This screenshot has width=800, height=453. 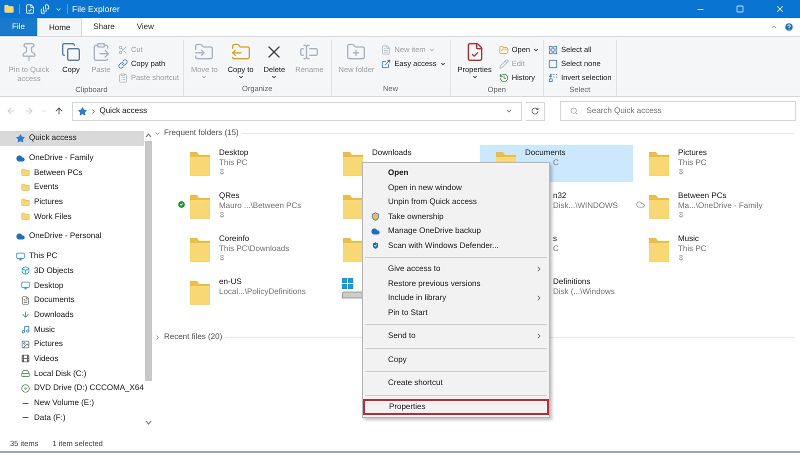 I want to click on folder-location: Disk (...\Windows, so click(x=584, y=292).